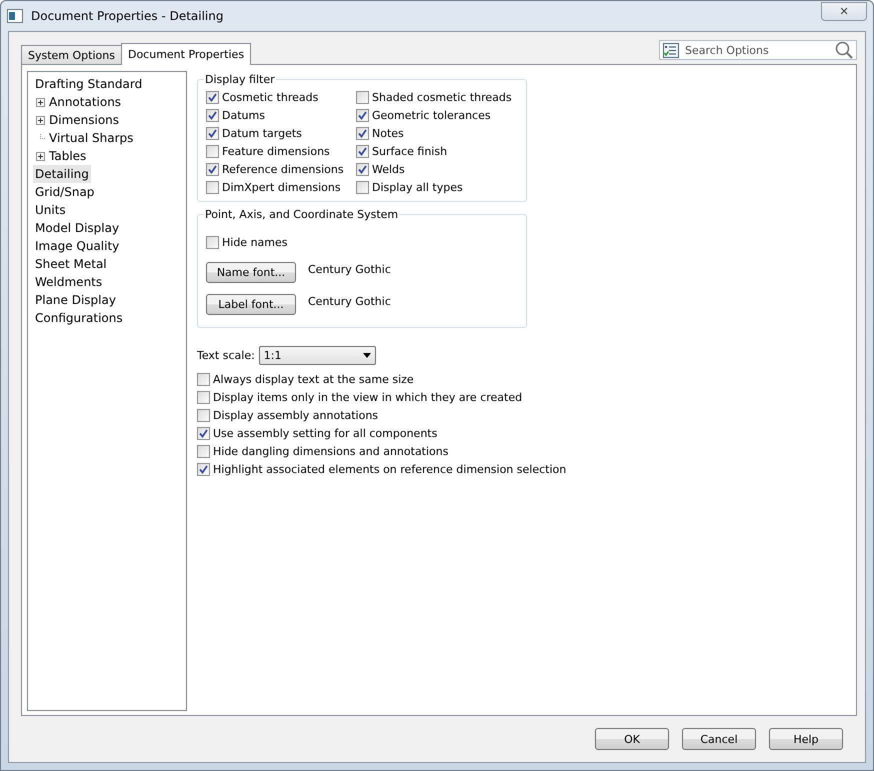 This screenshot has width=874, height=771. What do you see at coordinates (437, 169) in the screenshot?
I see `checkbox: Welds` at bounding box center [437, 169].